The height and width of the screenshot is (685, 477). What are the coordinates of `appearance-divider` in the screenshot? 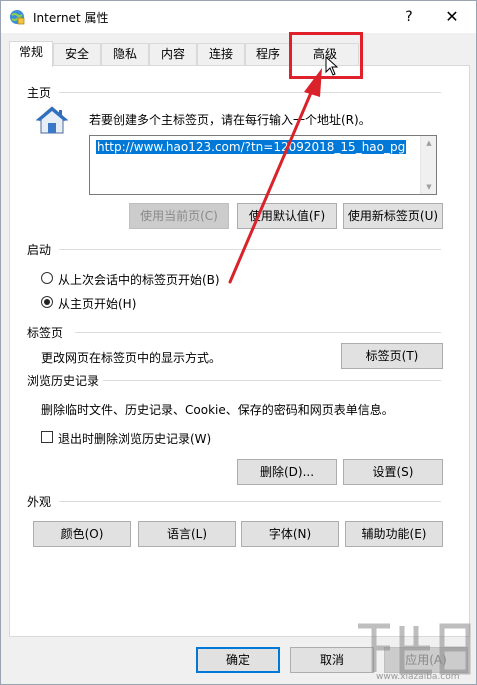 It's located at (250, 501).